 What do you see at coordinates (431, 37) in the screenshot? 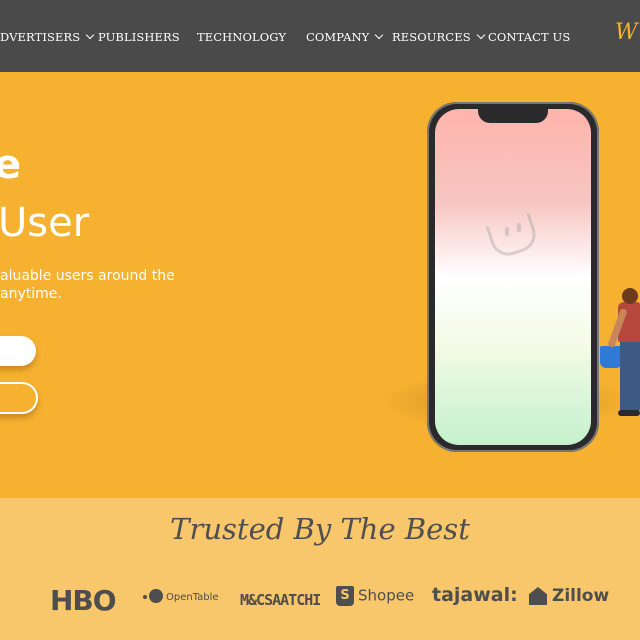
I see `nav-resources-label: RESOURCES` at bounding box center [431, 37].